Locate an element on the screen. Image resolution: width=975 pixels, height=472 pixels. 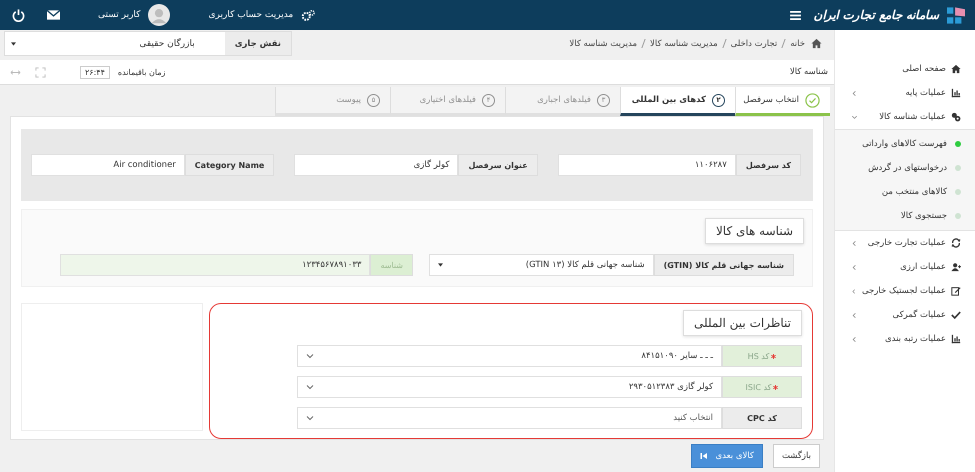
field-label: کد CPC is located at coordinates (762, 418).